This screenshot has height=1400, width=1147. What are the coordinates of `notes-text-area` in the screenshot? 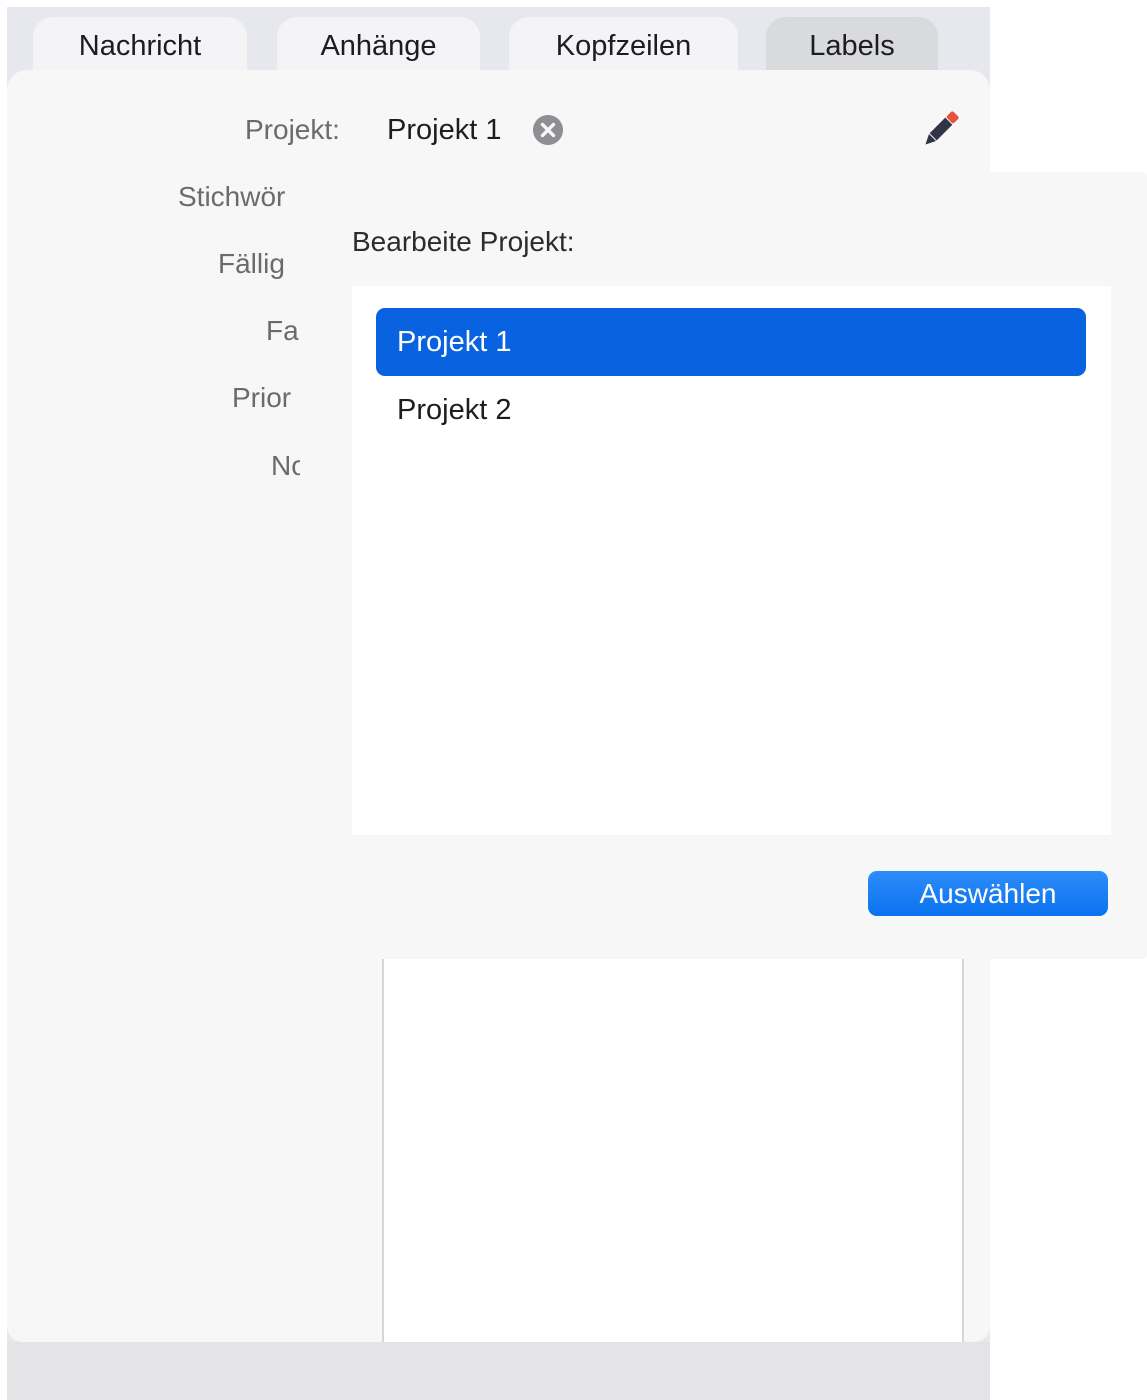 It's located at (673, 1141).